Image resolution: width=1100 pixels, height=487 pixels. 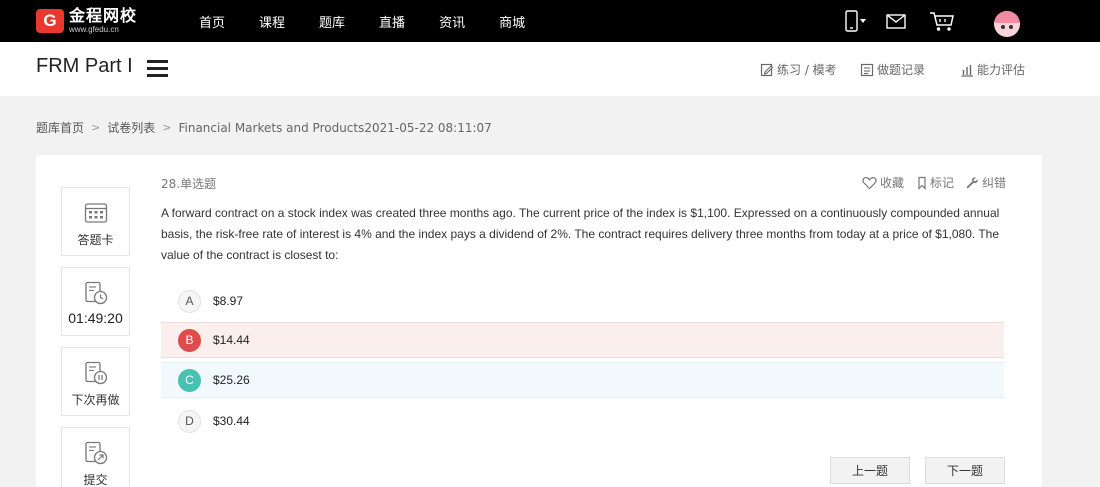 I want to click on pause-icon, so click(x=95, y=373).